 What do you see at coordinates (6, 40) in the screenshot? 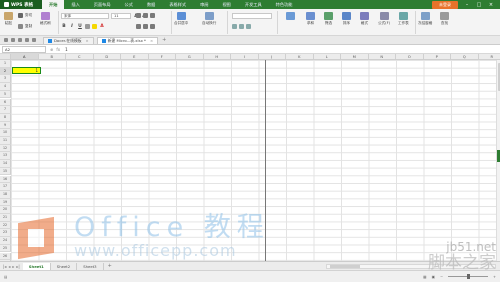
I see `new-file-icon` at bounding box center [6, 40].